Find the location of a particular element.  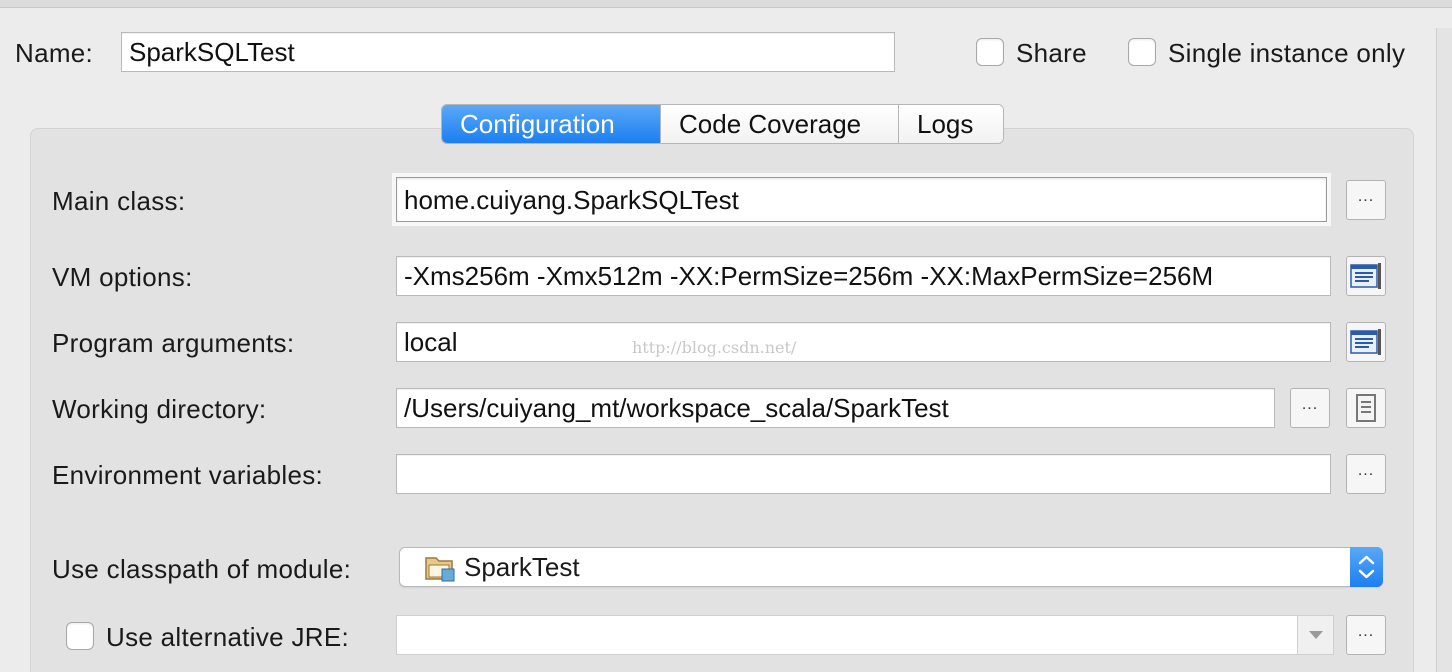

main-class-label: Main class: is located at coordinates (119, 201).